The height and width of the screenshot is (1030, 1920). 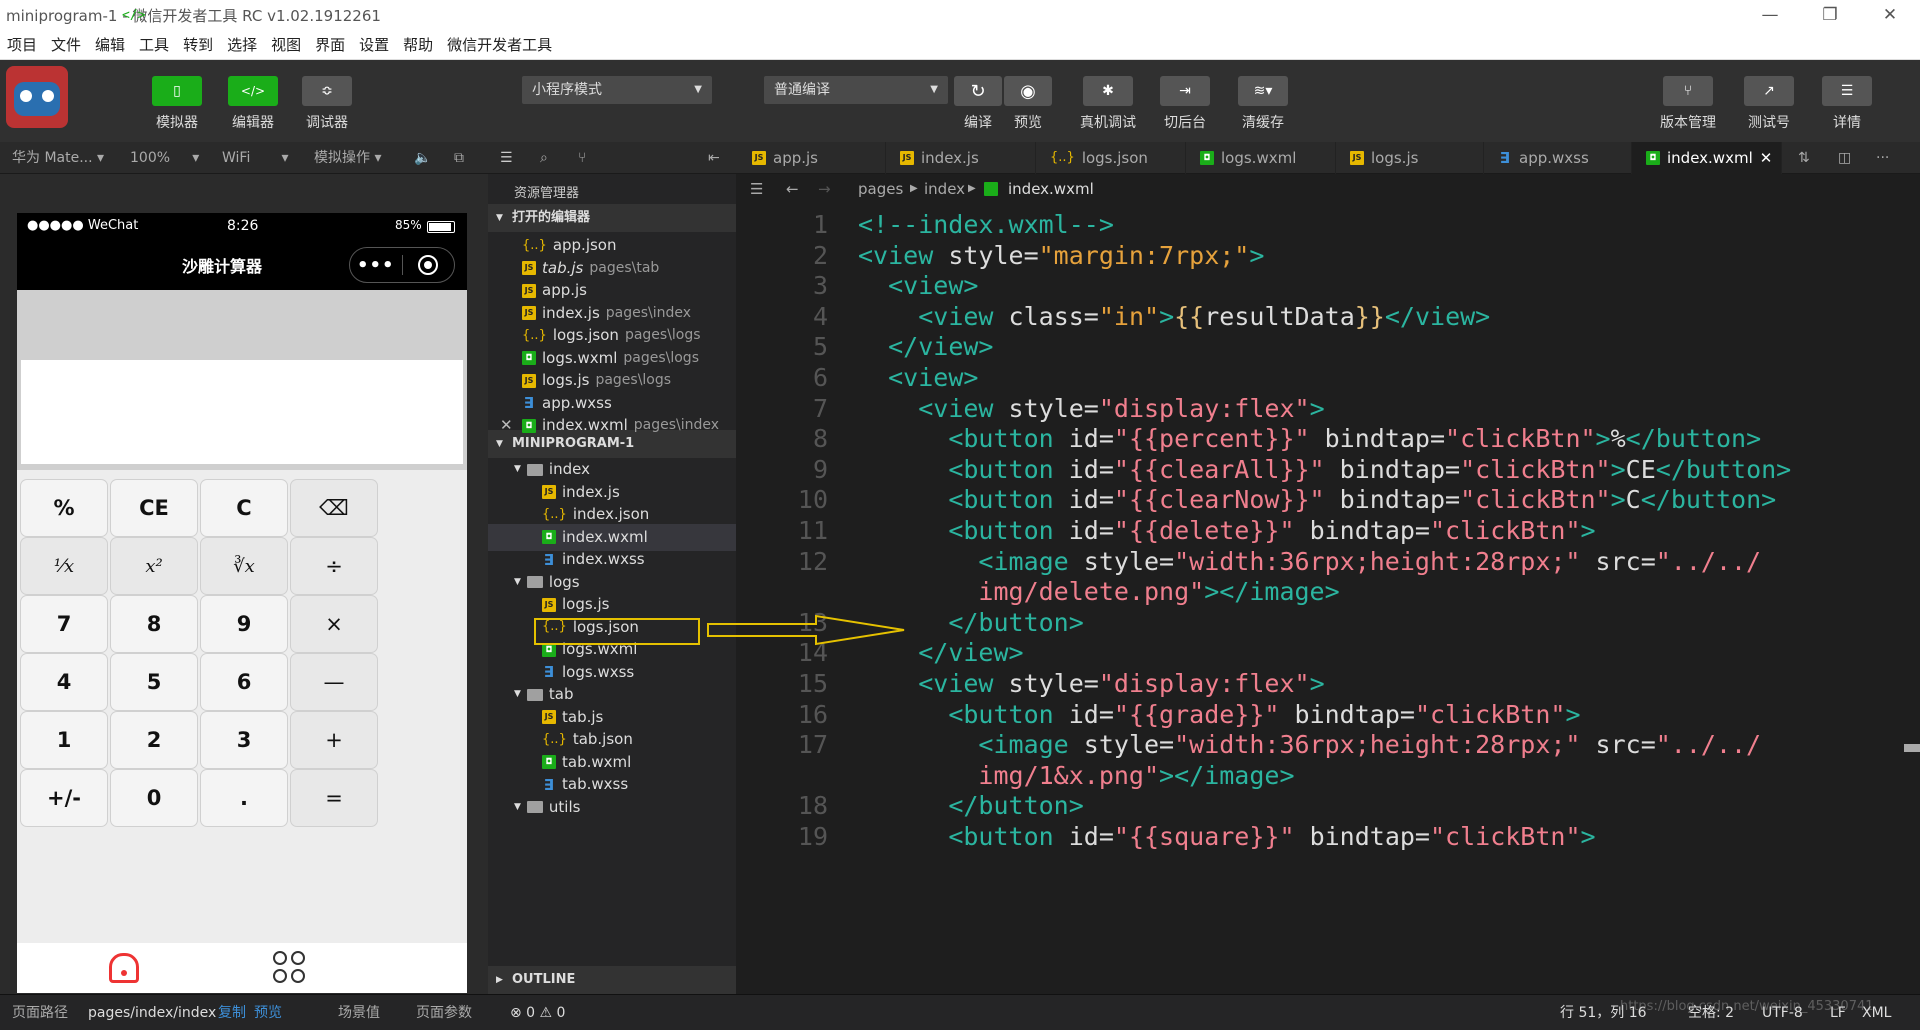 I want to click on menu-item: 编辑, so click(x=110, y=44).